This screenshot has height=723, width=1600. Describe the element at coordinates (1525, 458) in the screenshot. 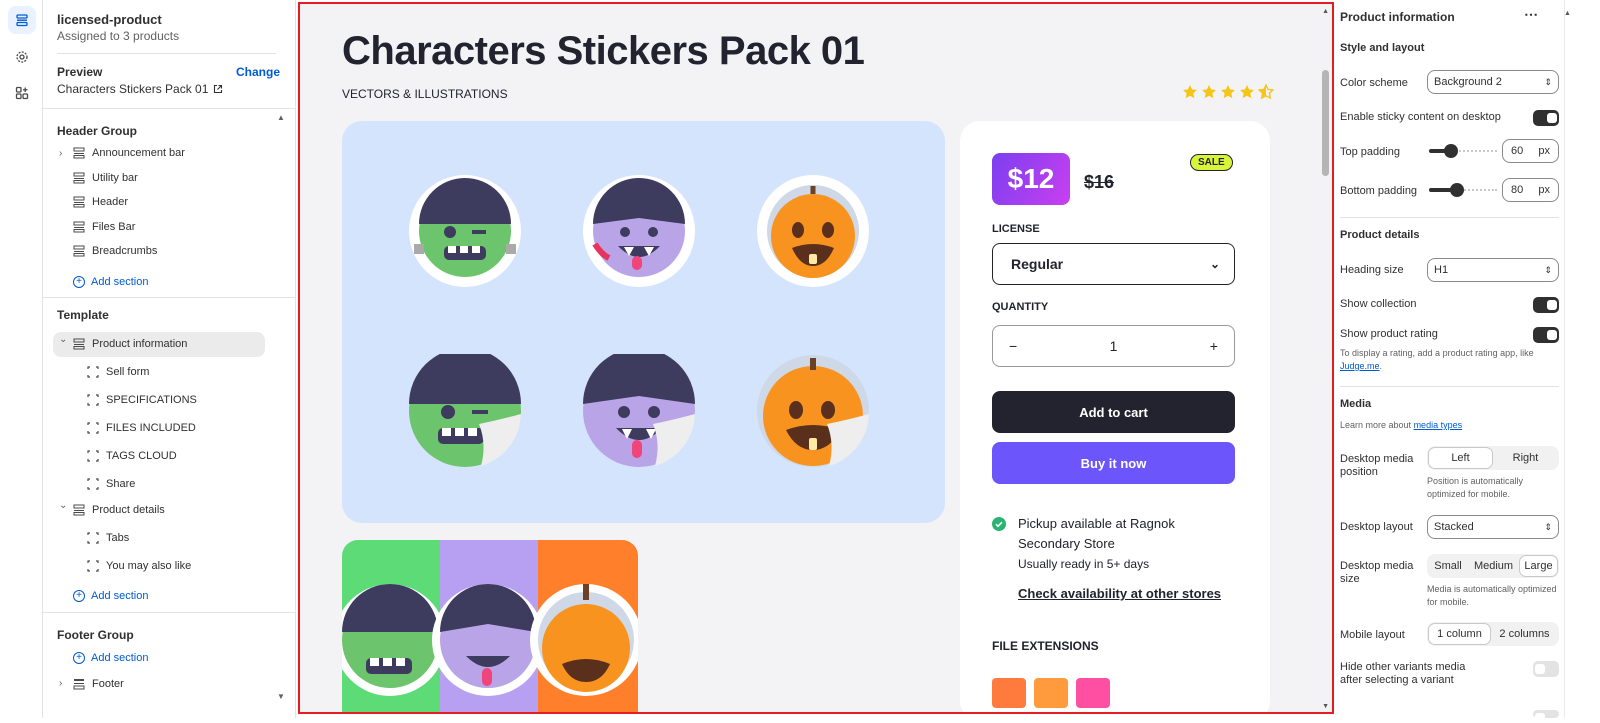

I see `media-position-right: Right` at that location.